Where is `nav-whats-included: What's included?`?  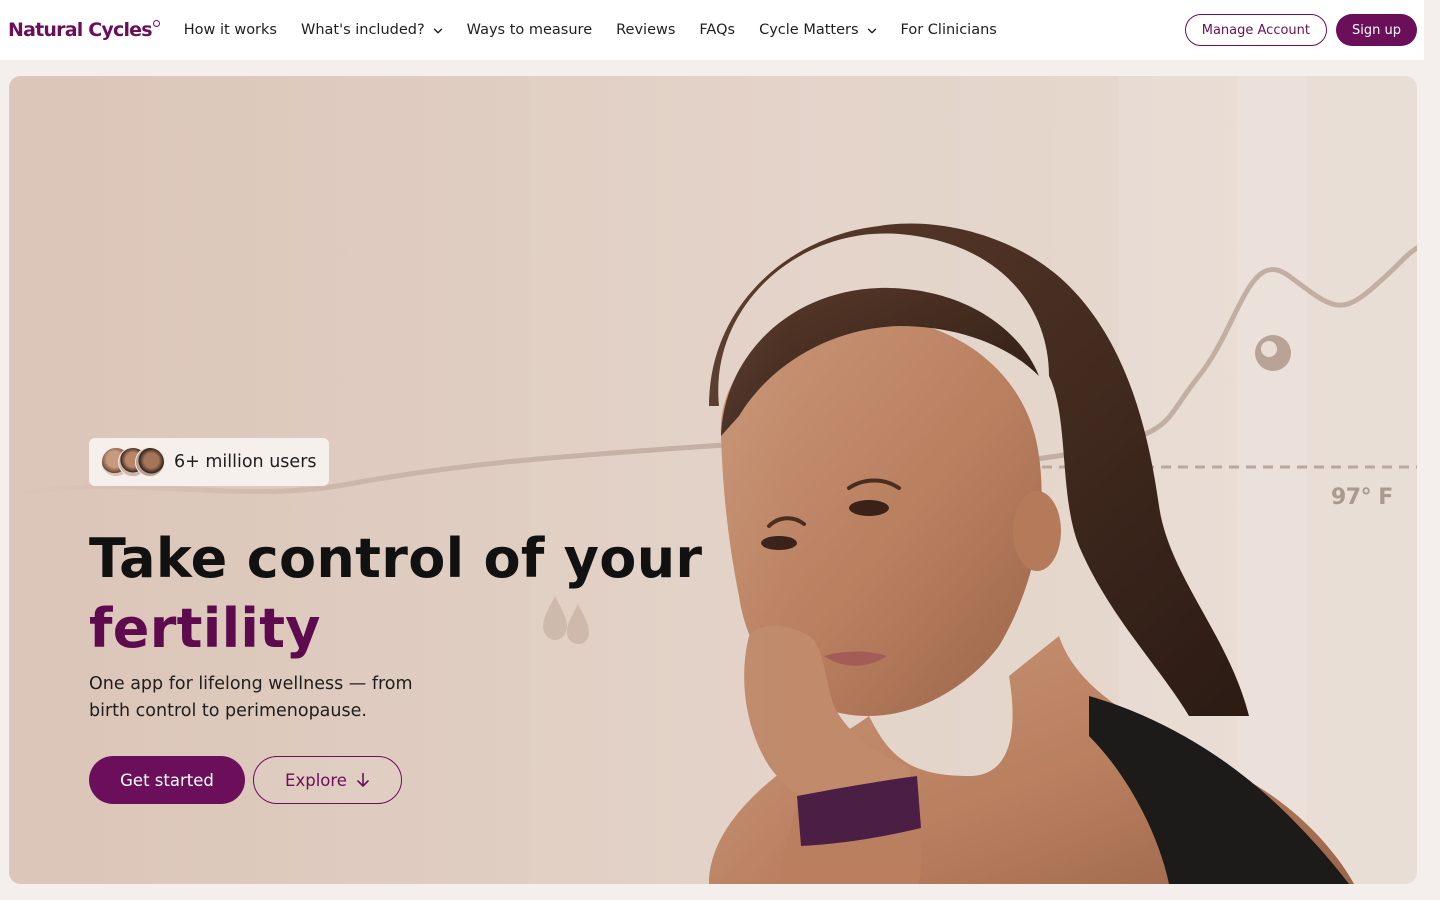
nav-whats-included: What's included? is located at coordinates (372, 30).